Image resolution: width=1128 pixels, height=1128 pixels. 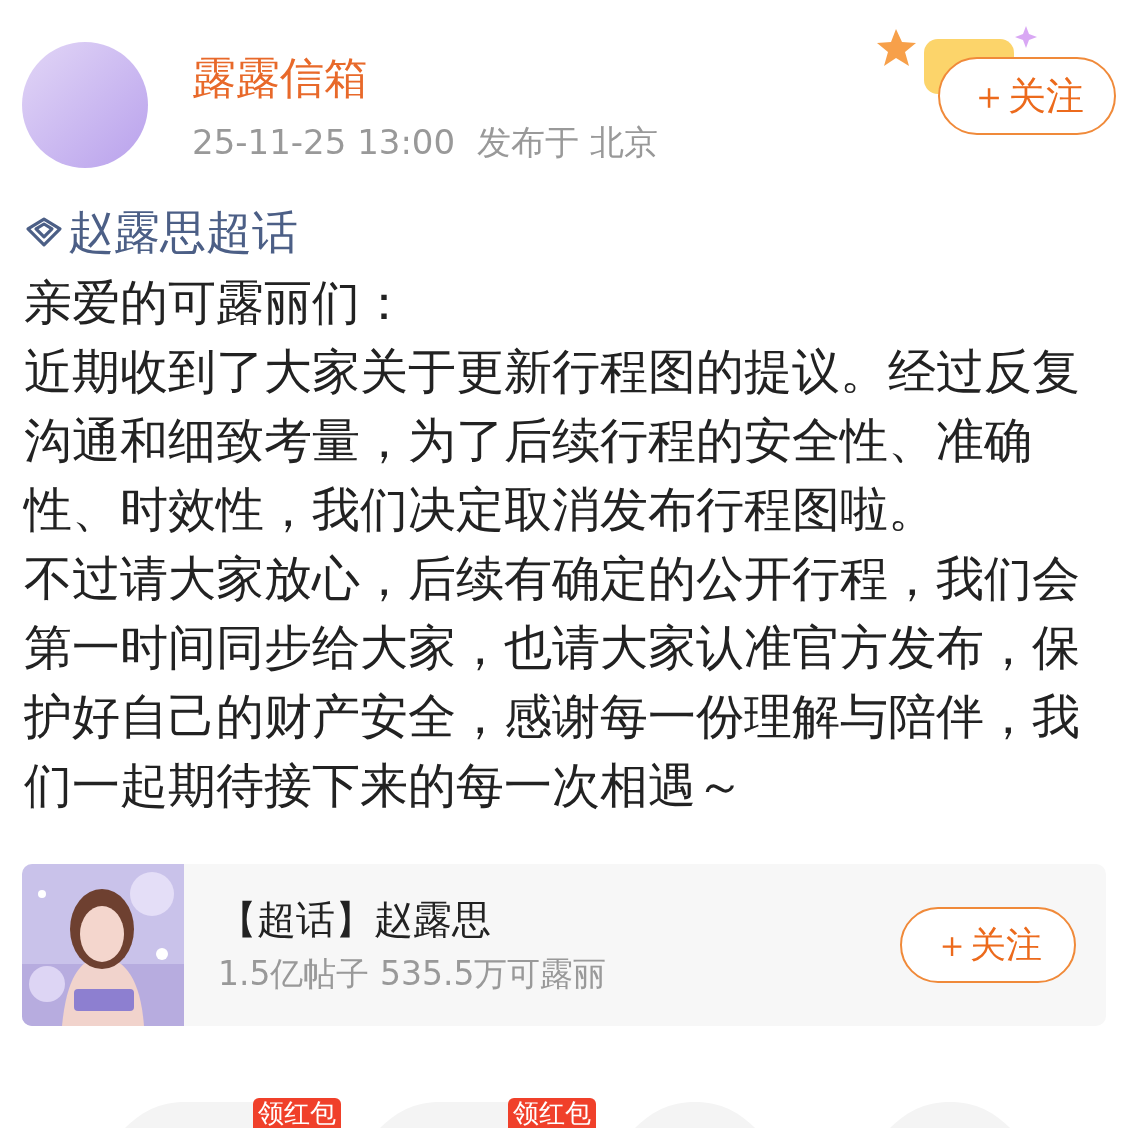 What do you see at coordinates (355, 920) in the screenshot?
I see `topic-card-title: 【超话】赵露思` at bounding box center [355, 920].